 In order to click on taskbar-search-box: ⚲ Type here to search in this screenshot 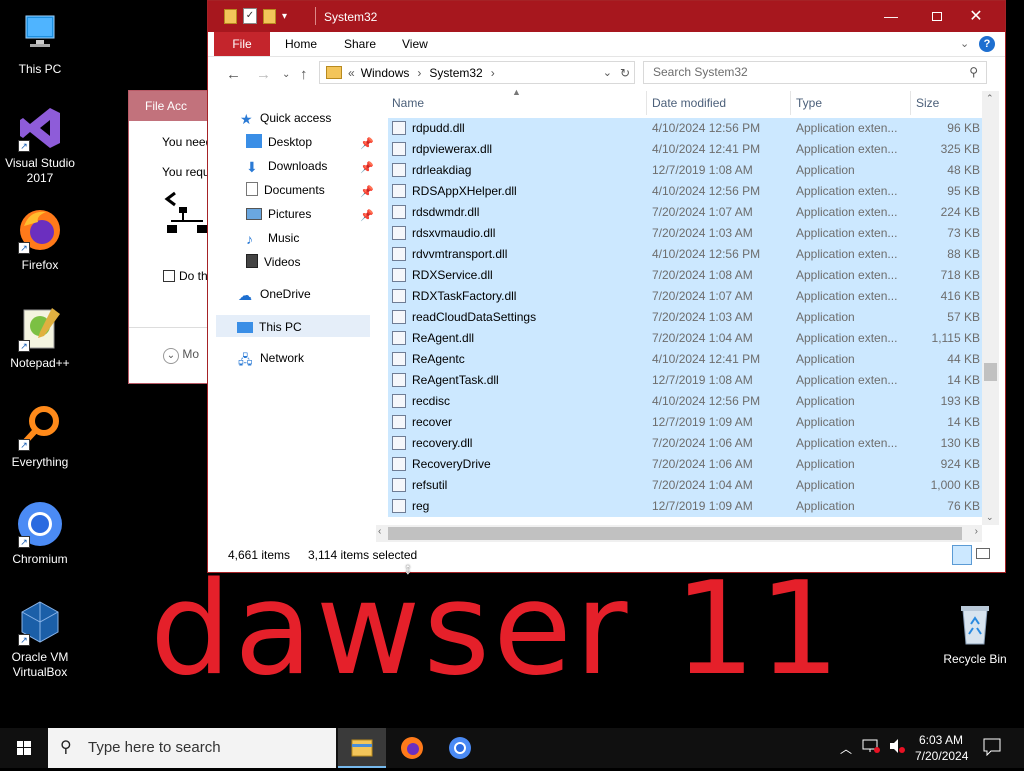, I will do `click(192, 748)`.